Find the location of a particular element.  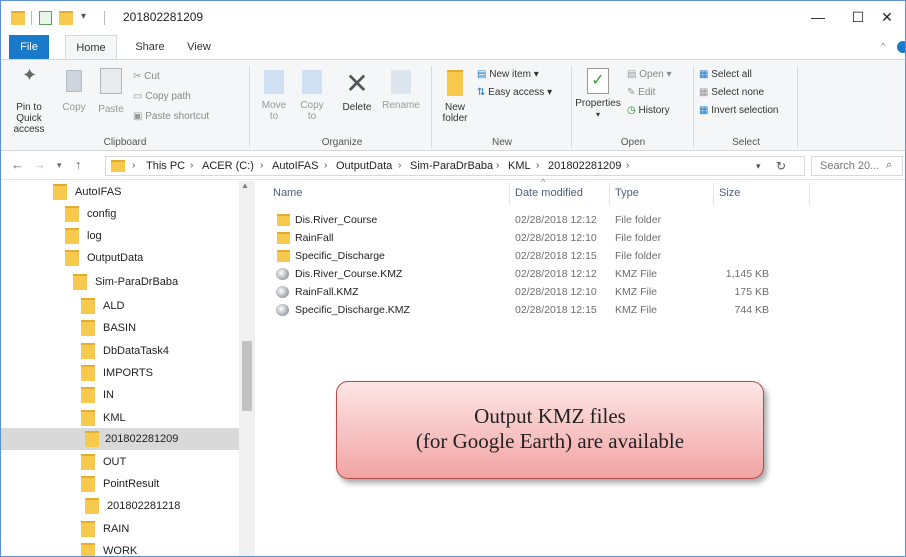

nav-item-log: log is located at coordinates (149, 236).